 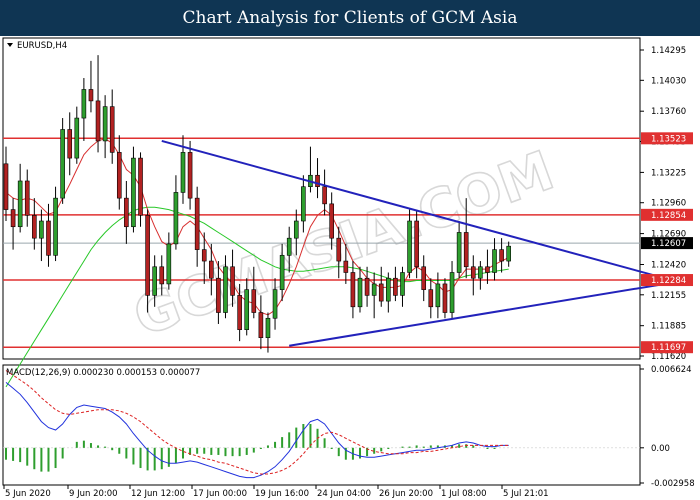 I want to click on price-tick-label: 1.11620, so click(x=668, y=357).